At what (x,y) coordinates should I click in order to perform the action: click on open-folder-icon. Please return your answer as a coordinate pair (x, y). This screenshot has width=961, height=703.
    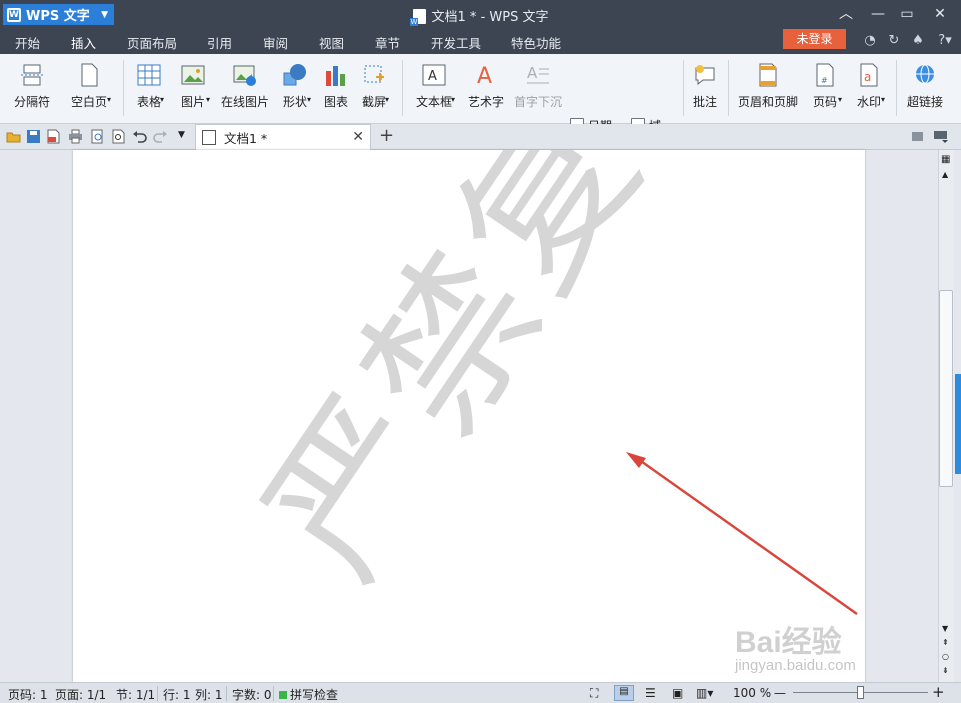
    Looking at the image, I should click on (13, 136).